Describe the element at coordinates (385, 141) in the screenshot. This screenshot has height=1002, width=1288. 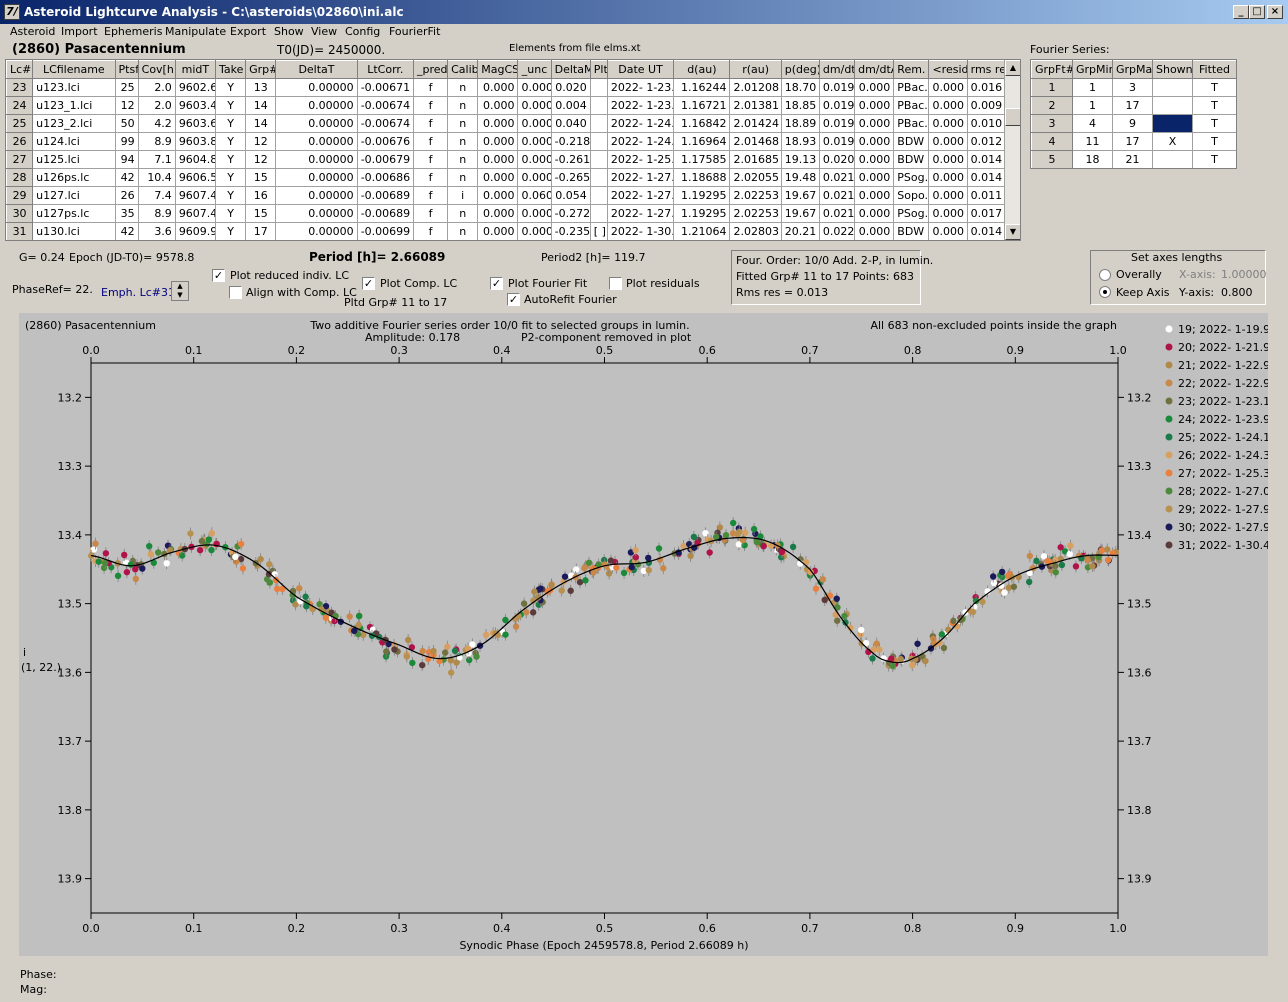
I see `table-cell: -0.00676` at that location.